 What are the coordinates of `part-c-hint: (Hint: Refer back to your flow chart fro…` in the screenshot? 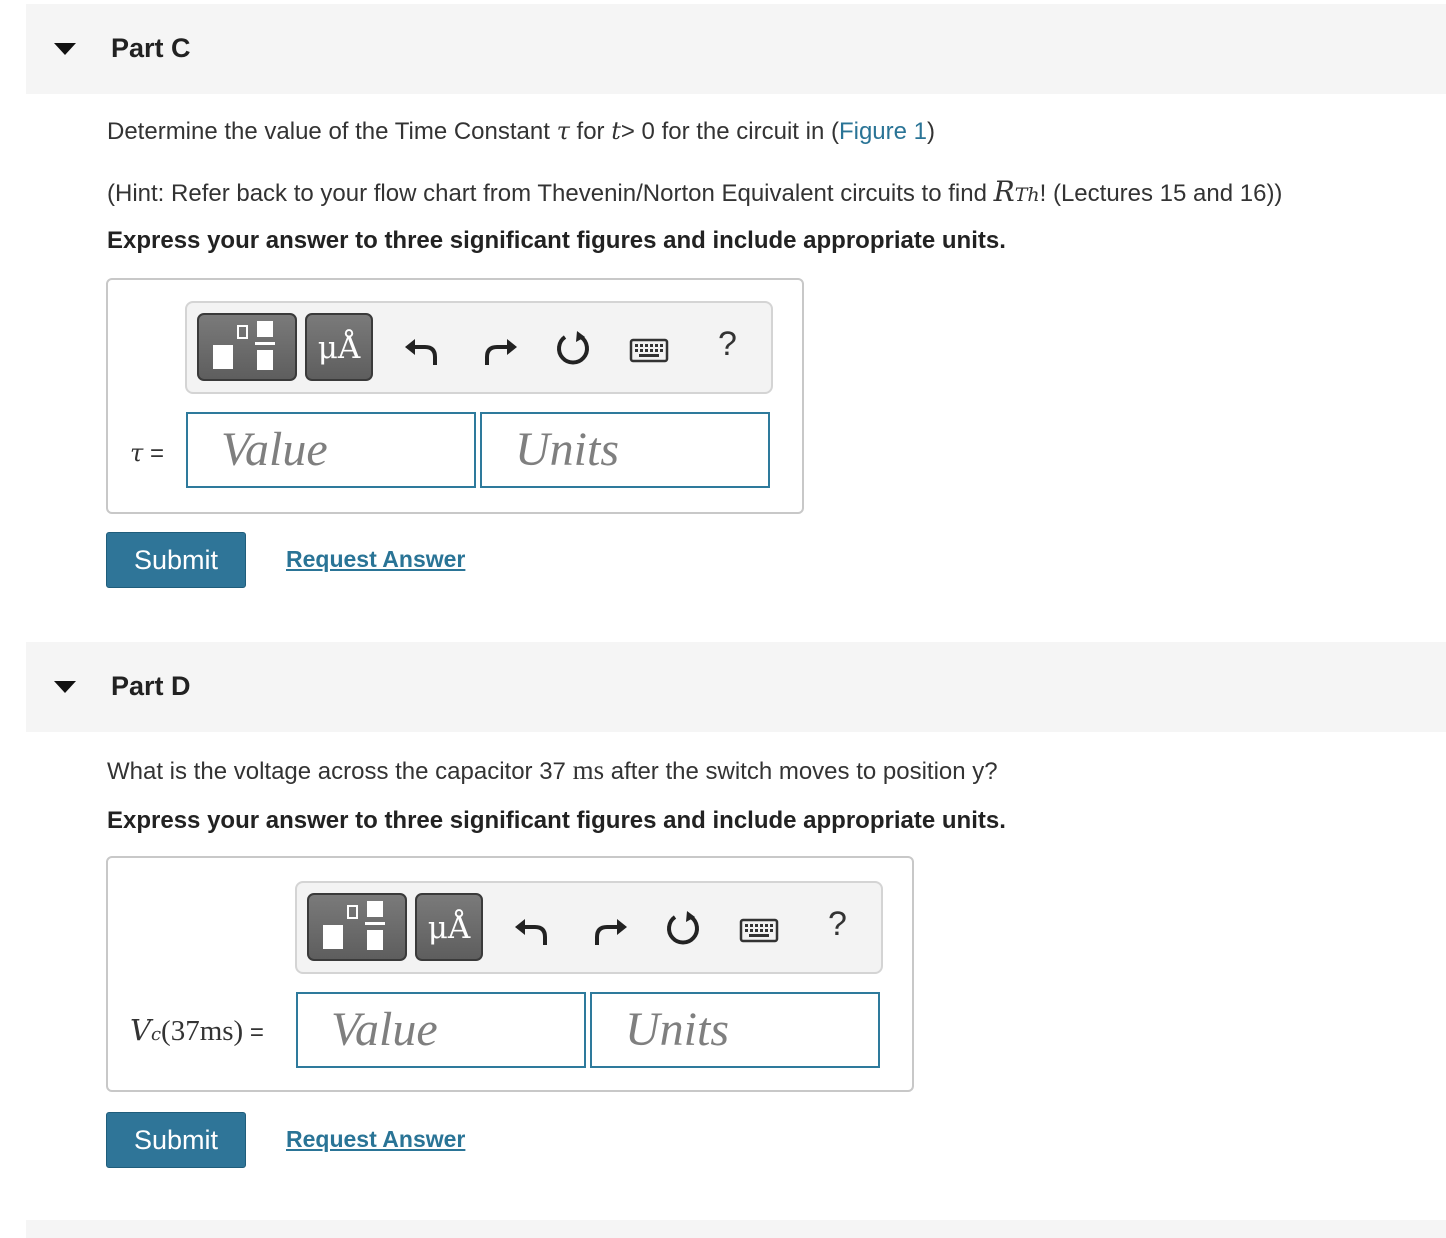 It's located at (695, 191).